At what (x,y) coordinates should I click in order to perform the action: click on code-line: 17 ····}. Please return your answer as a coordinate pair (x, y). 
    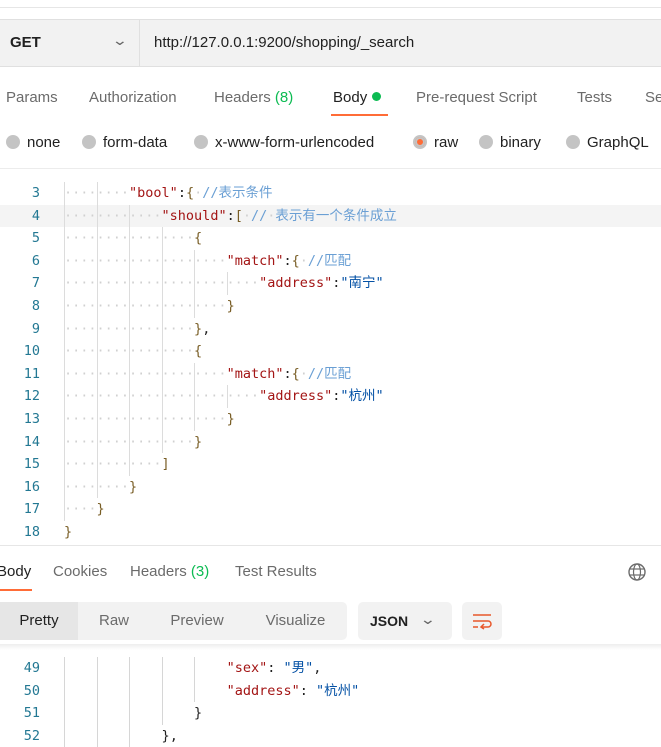
    Looking at the image, I should click on (330, 509).